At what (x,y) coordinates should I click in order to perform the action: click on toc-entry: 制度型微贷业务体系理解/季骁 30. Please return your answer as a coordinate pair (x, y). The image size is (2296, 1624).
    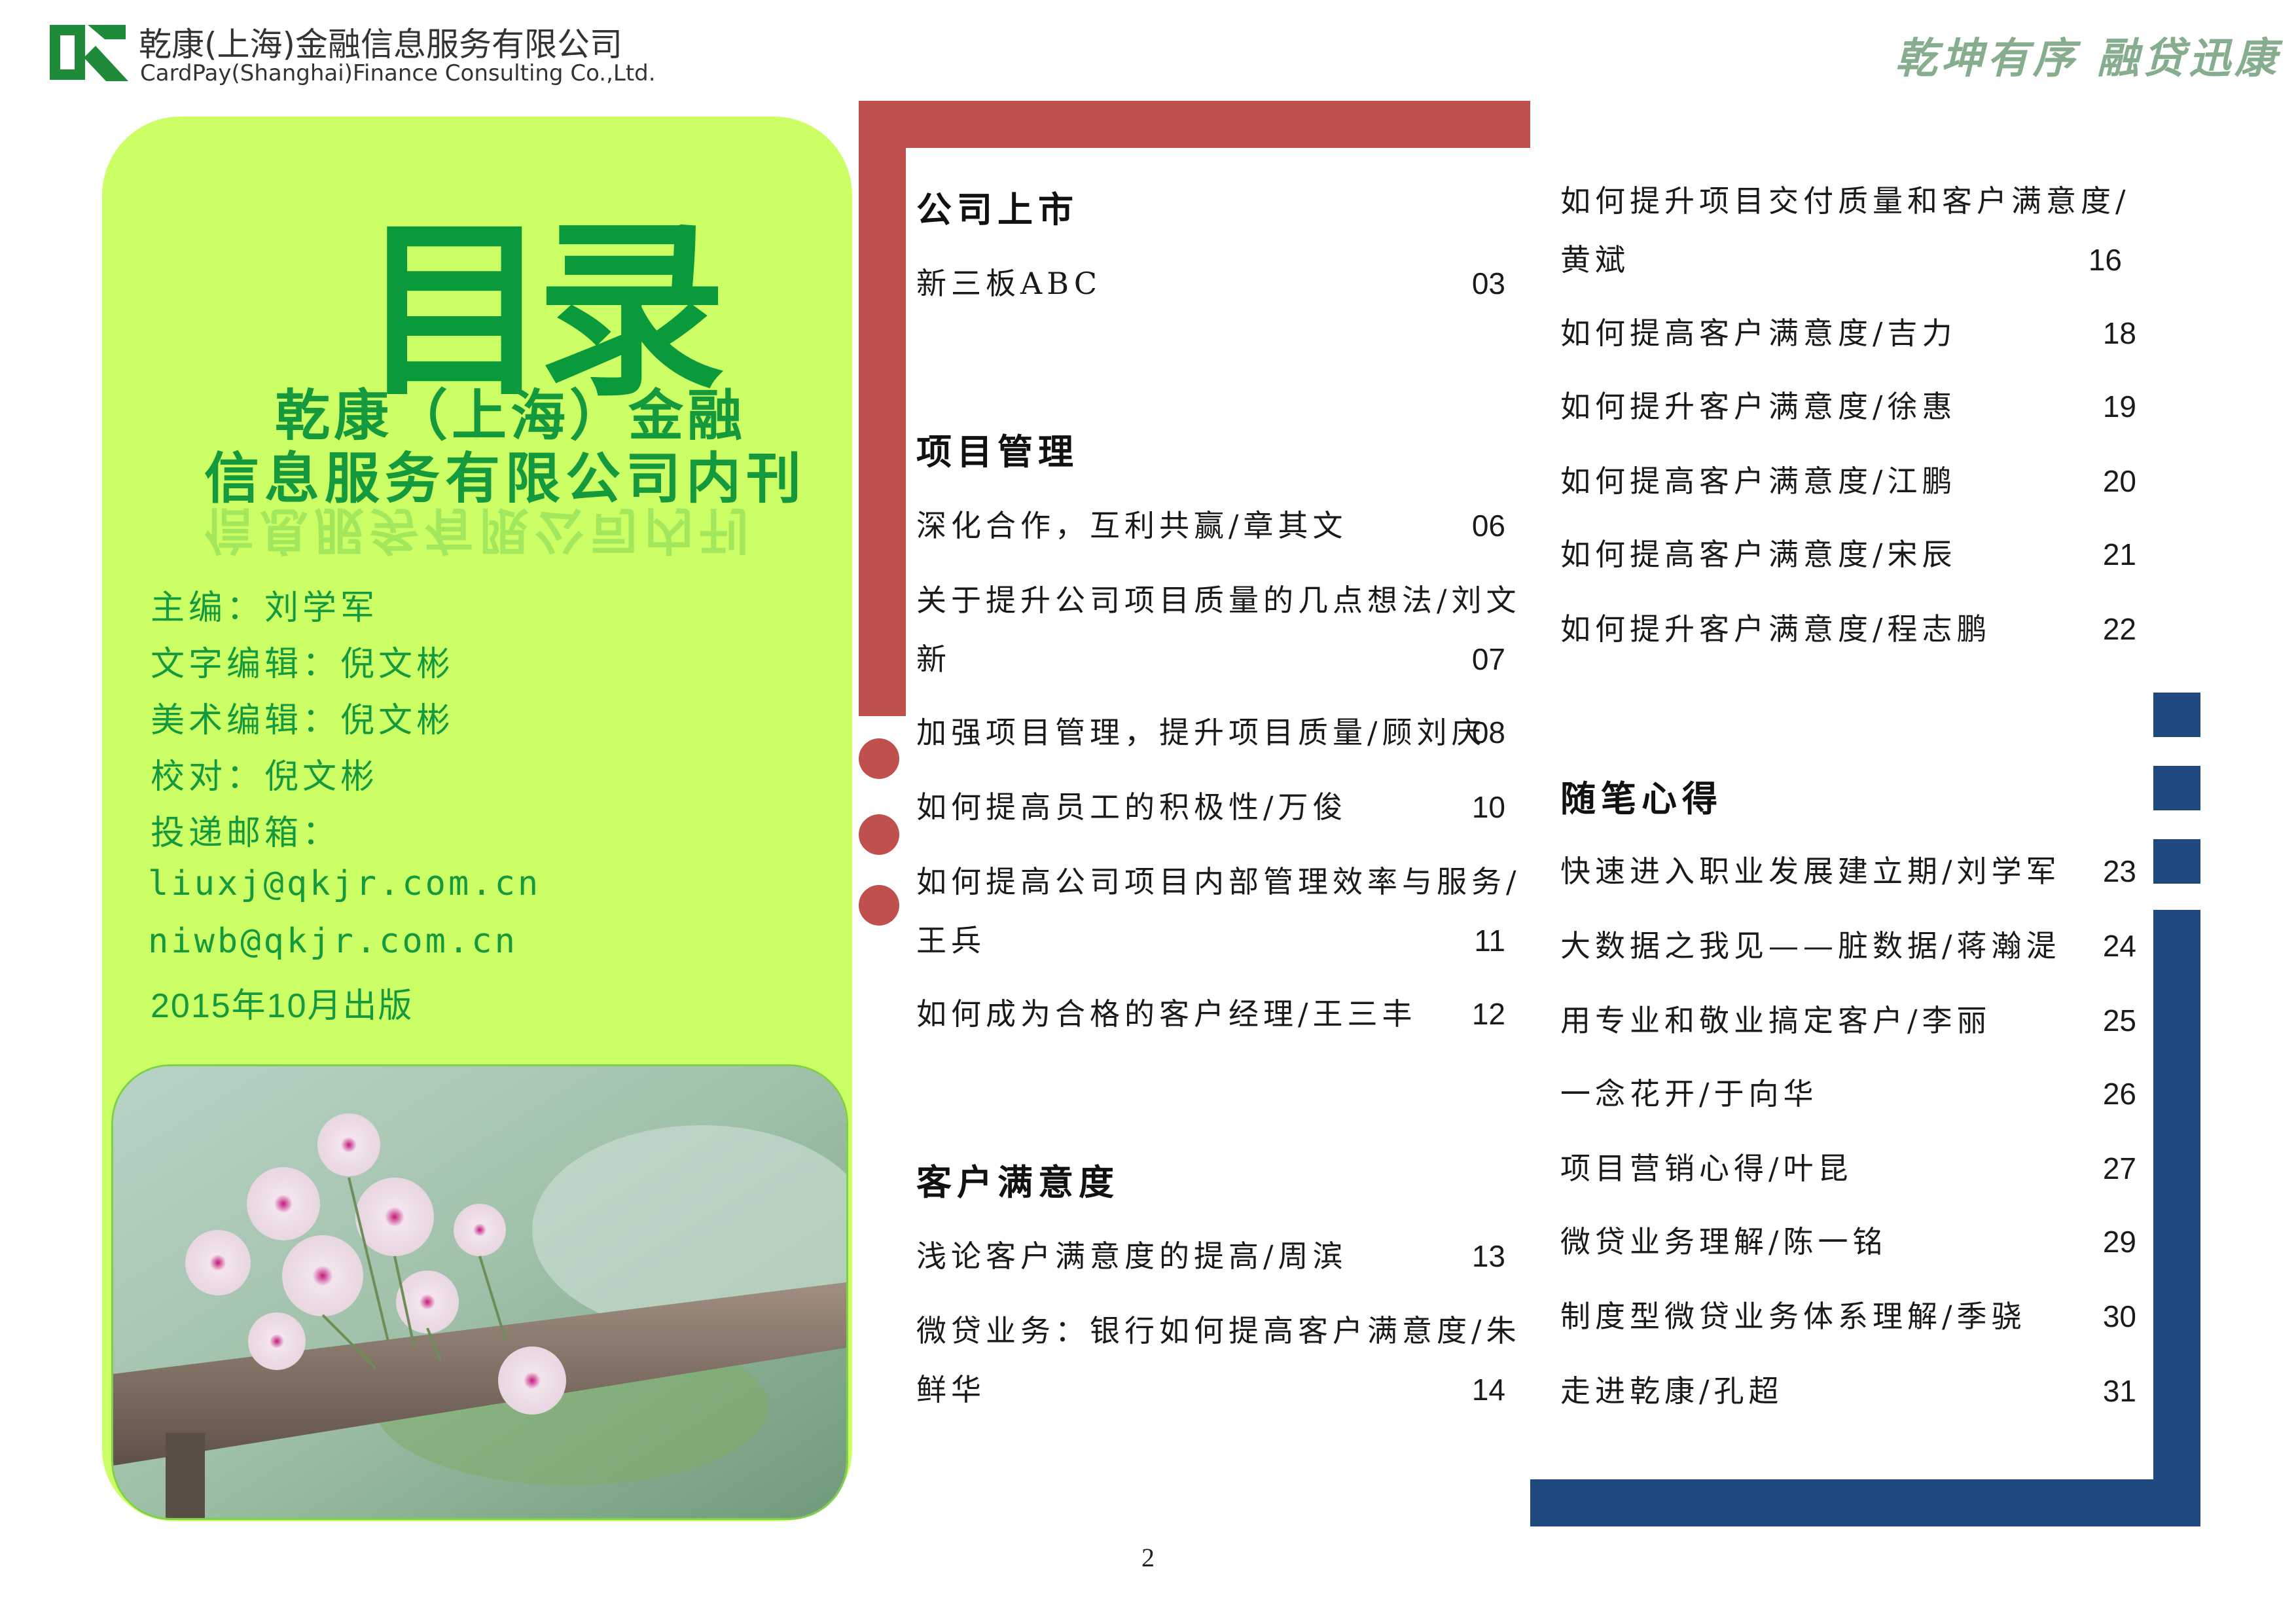
    Looking at the image, I should click on (1848, 1316).